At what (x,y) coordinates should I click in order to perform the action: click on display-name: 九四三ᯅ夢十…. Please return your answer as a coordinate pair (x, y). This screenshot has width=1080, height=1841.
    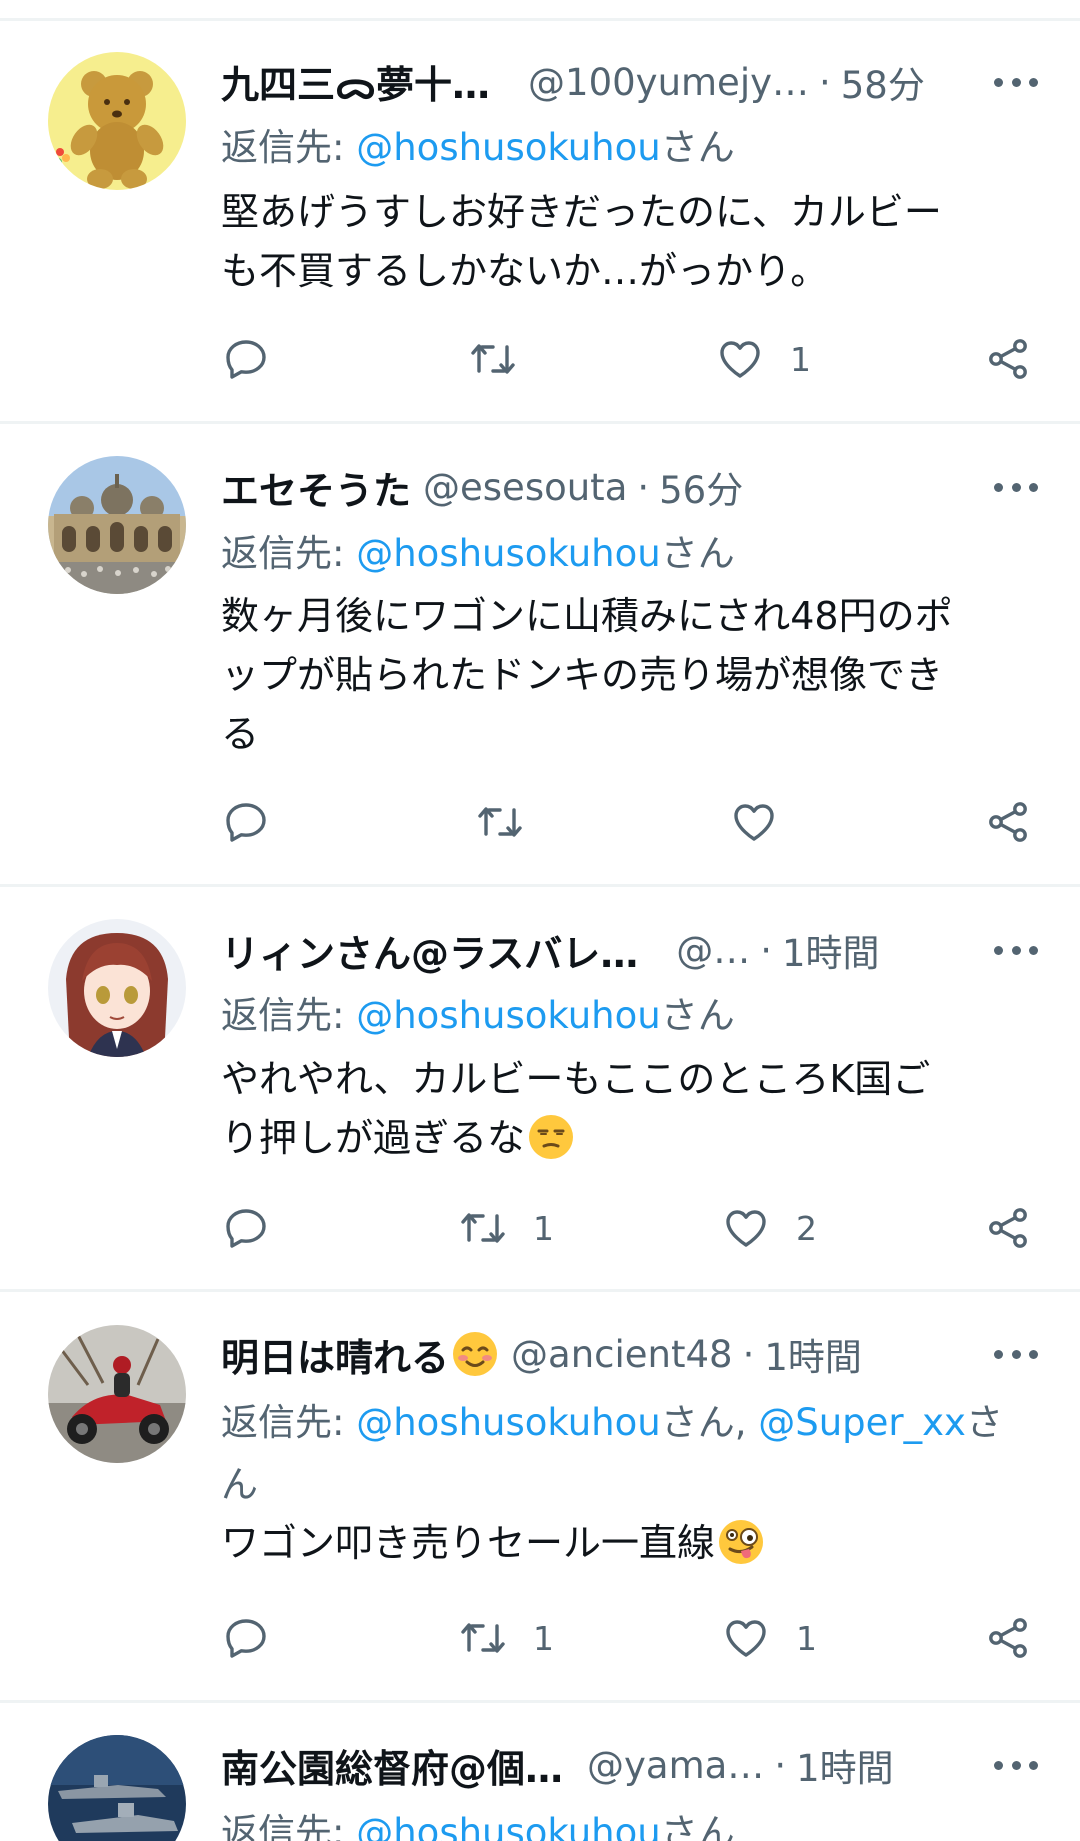
    Looking at the image, I should click on (355, 82).